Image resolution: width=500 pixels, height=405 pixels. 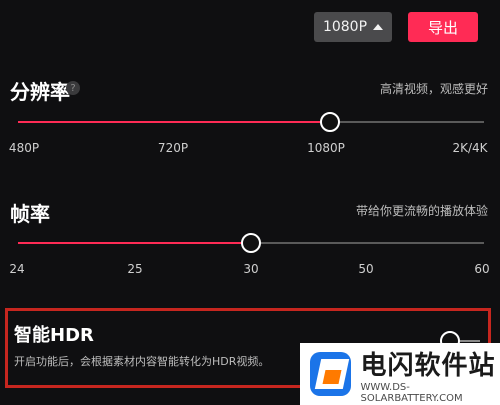 What do you see at coordinates (428, 365) in the screenshot?
I see `watermark-name: 电闪软件站` at bounding box center [428, 365].